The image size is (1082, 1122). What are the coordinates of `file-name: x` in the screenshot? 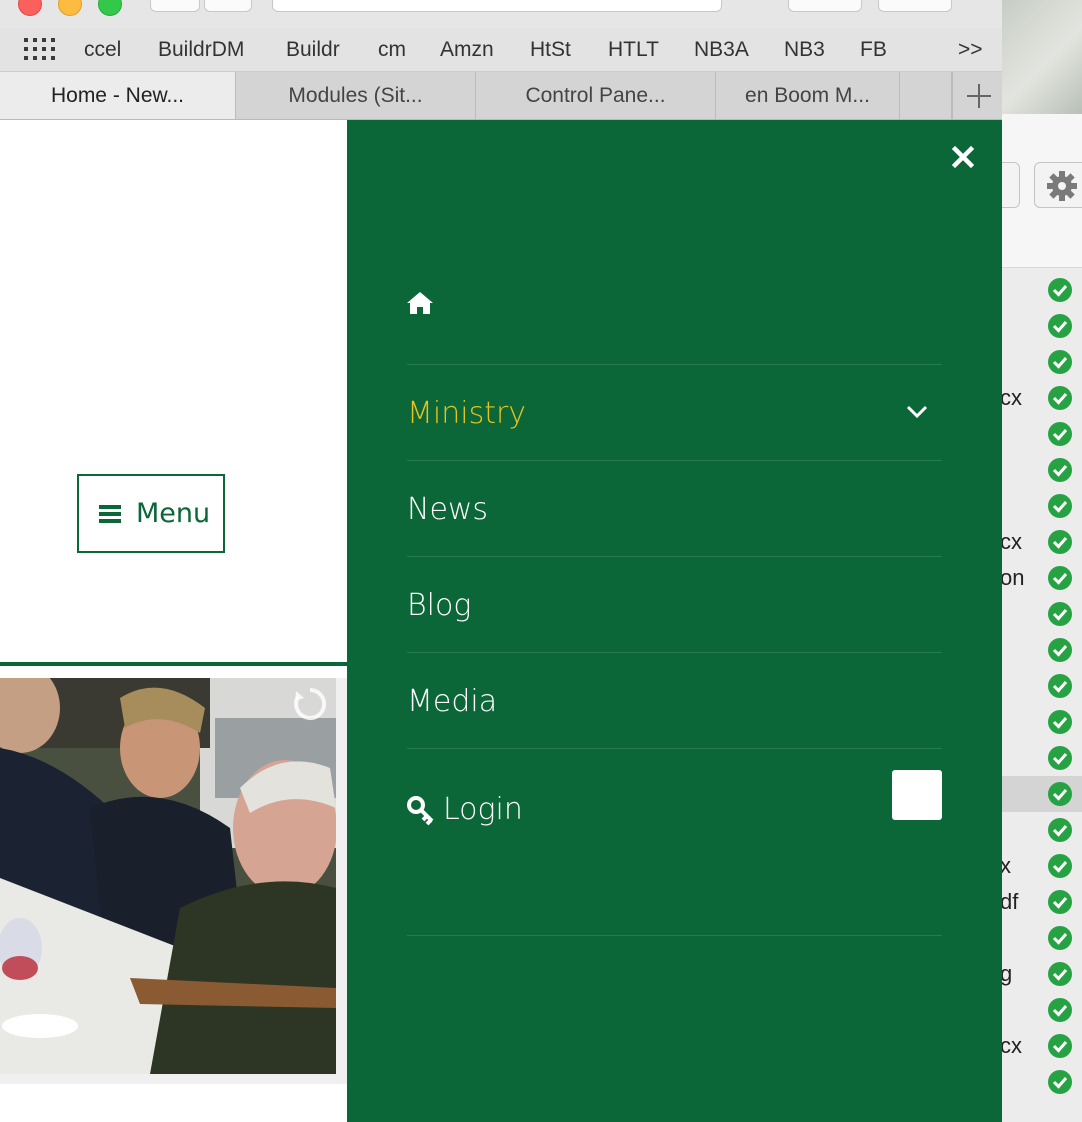 It's located at (1006, 865).